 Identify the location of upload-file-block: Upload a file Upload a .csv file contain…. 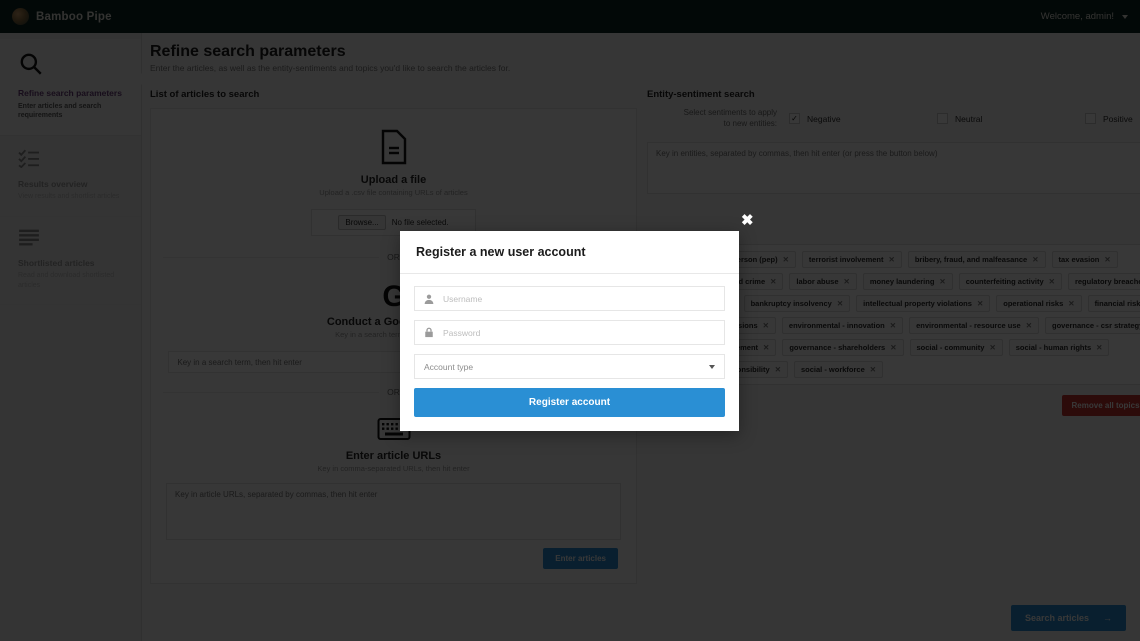
(393, 180).